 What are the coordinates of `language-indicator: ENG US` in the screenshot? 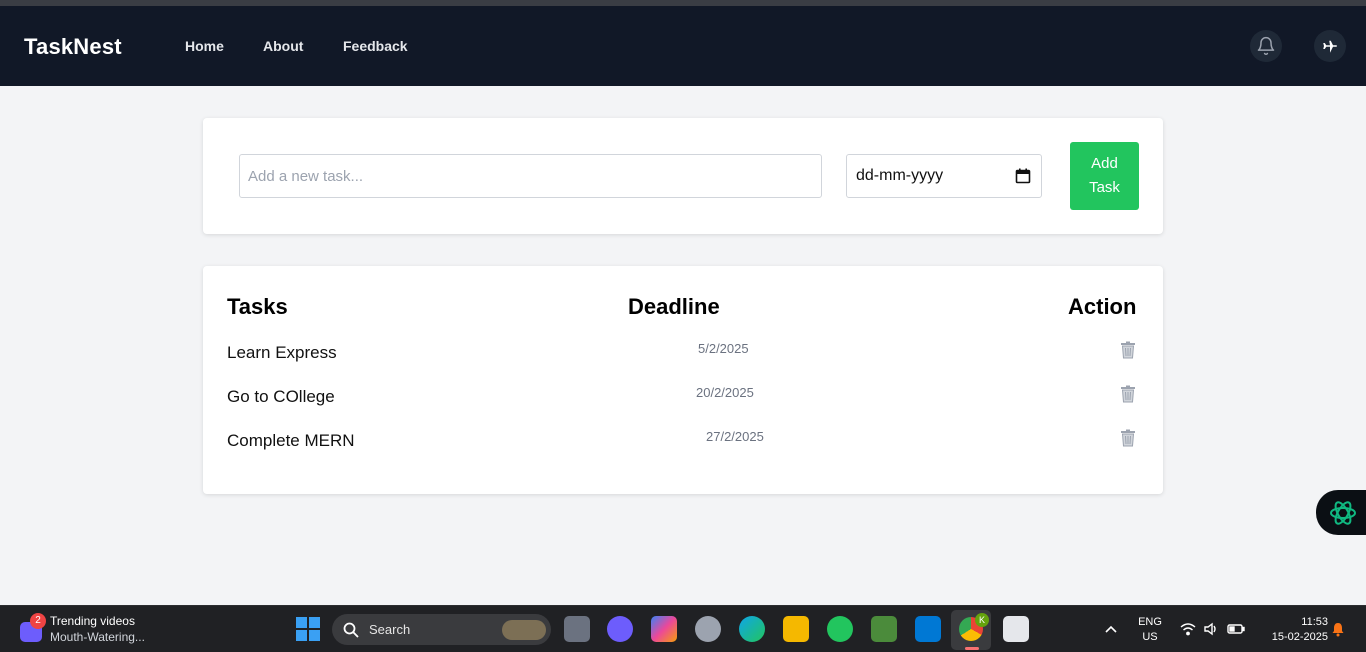 It's located at (1150, 630).